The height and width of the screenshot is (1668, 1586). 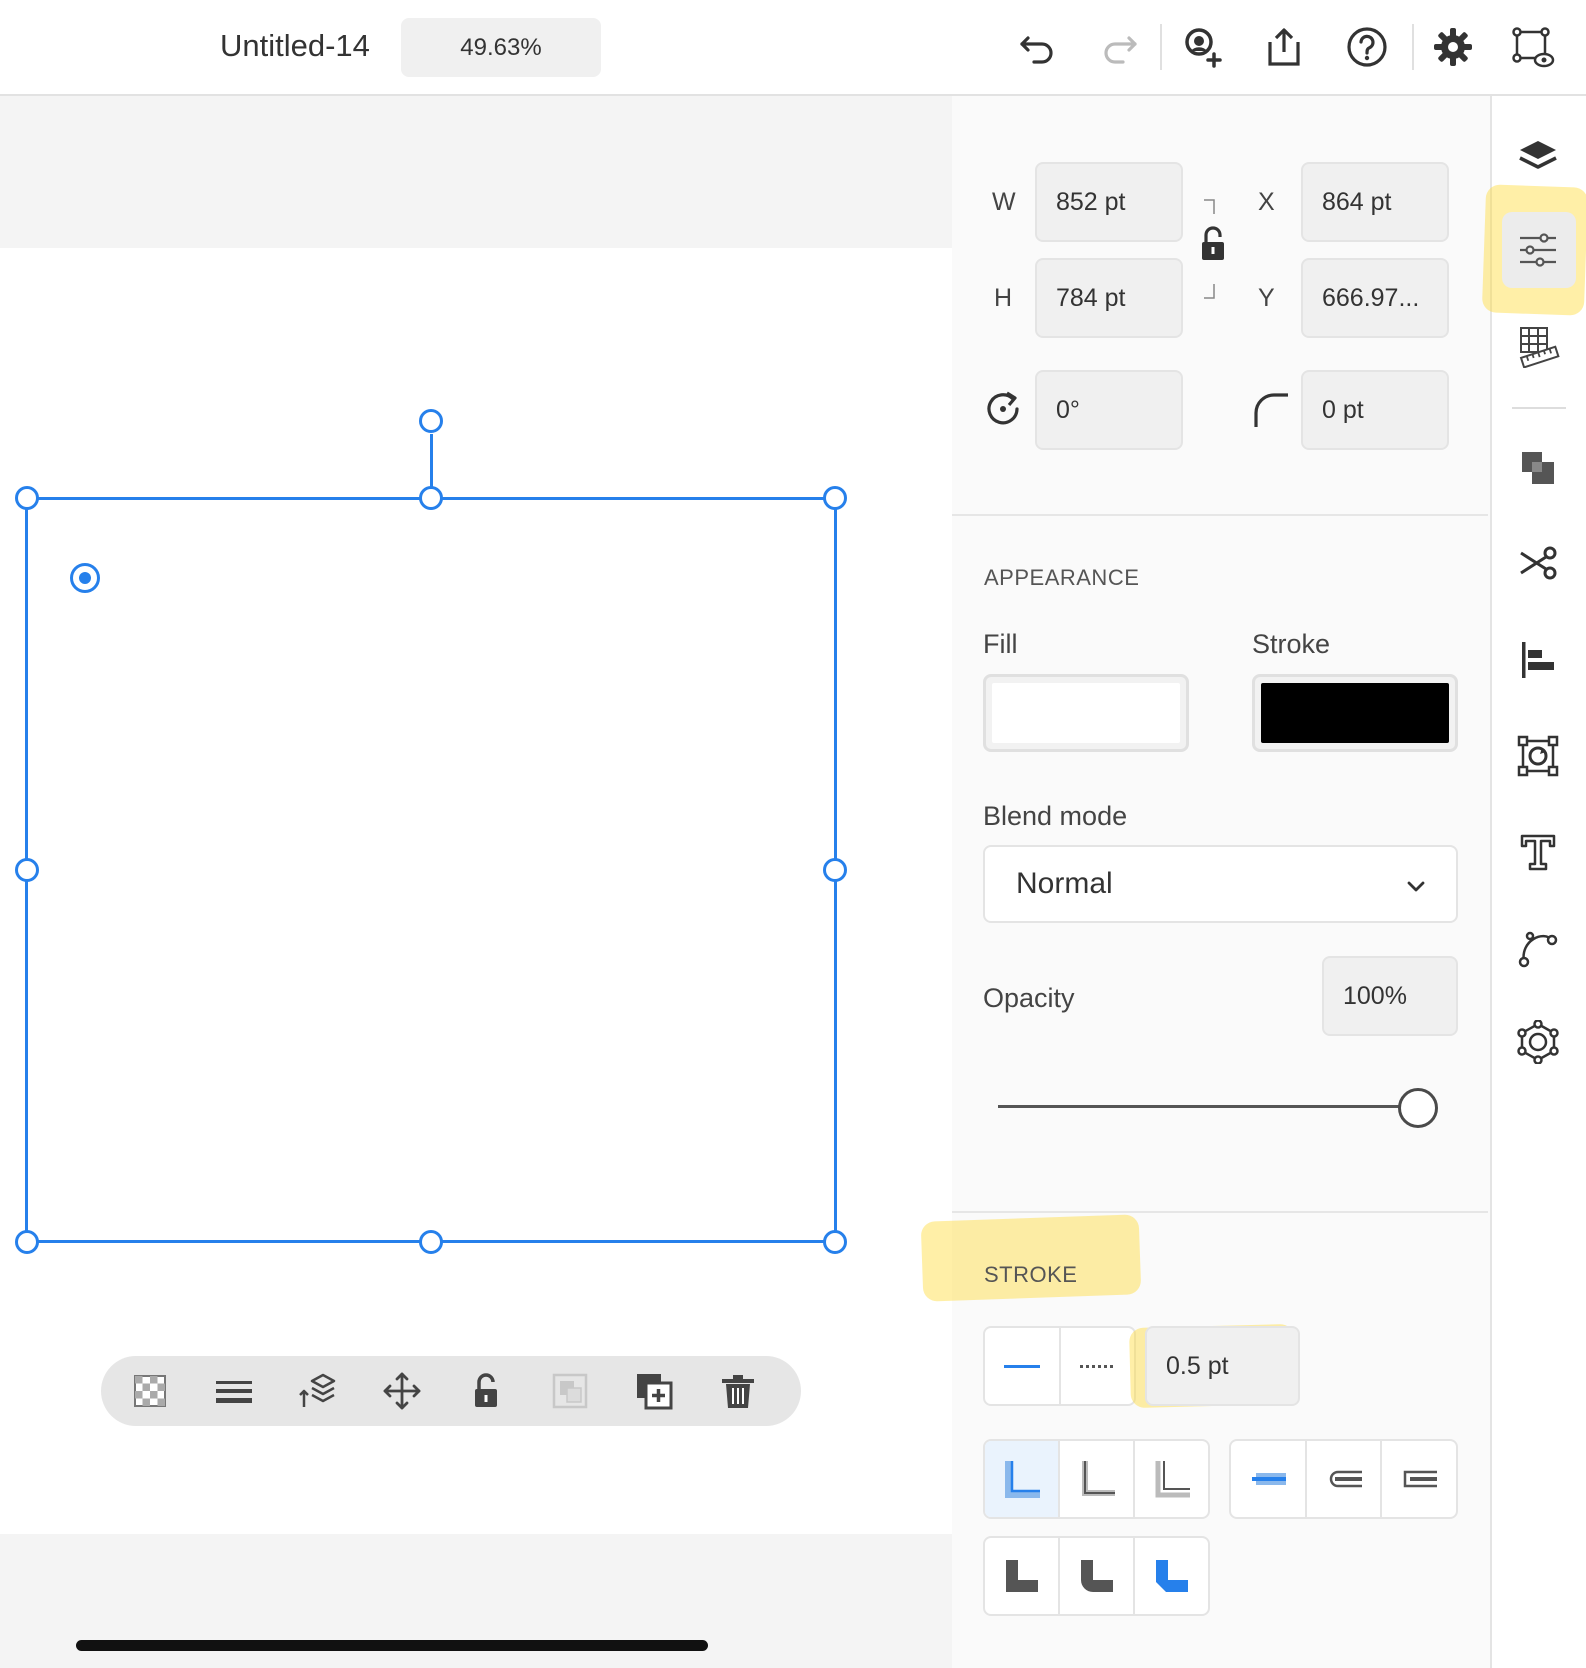 I want to click on align-icon, so click(x=1538, y=660).